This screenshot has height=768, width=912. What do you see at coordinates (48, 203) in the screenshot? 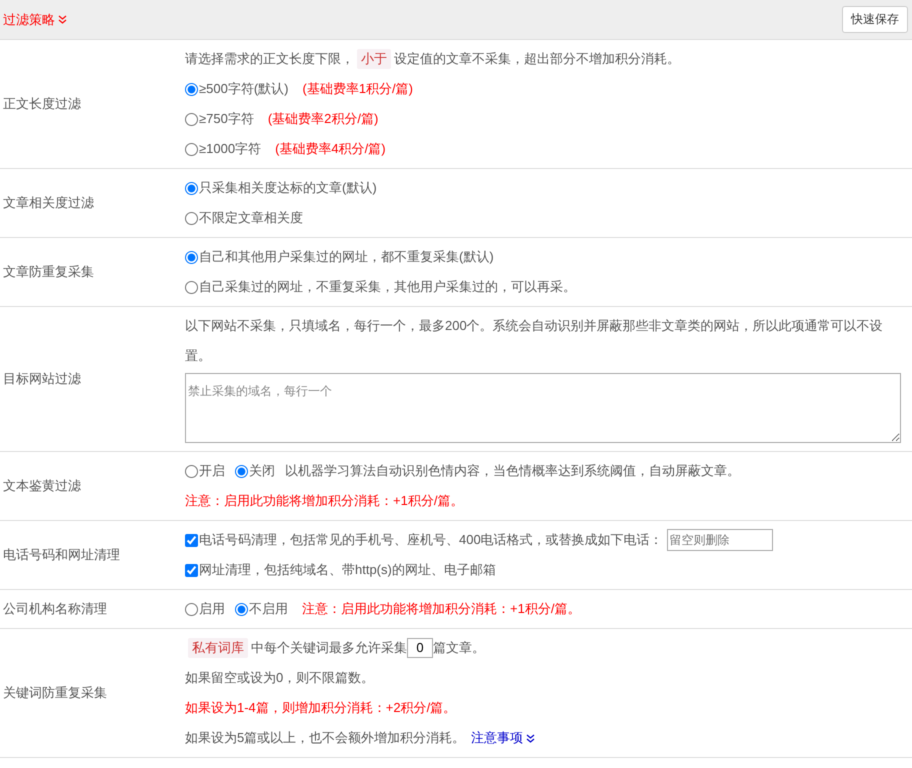
I see `setting-label: 文章相关度过滤` at bounding box center [48, 203].